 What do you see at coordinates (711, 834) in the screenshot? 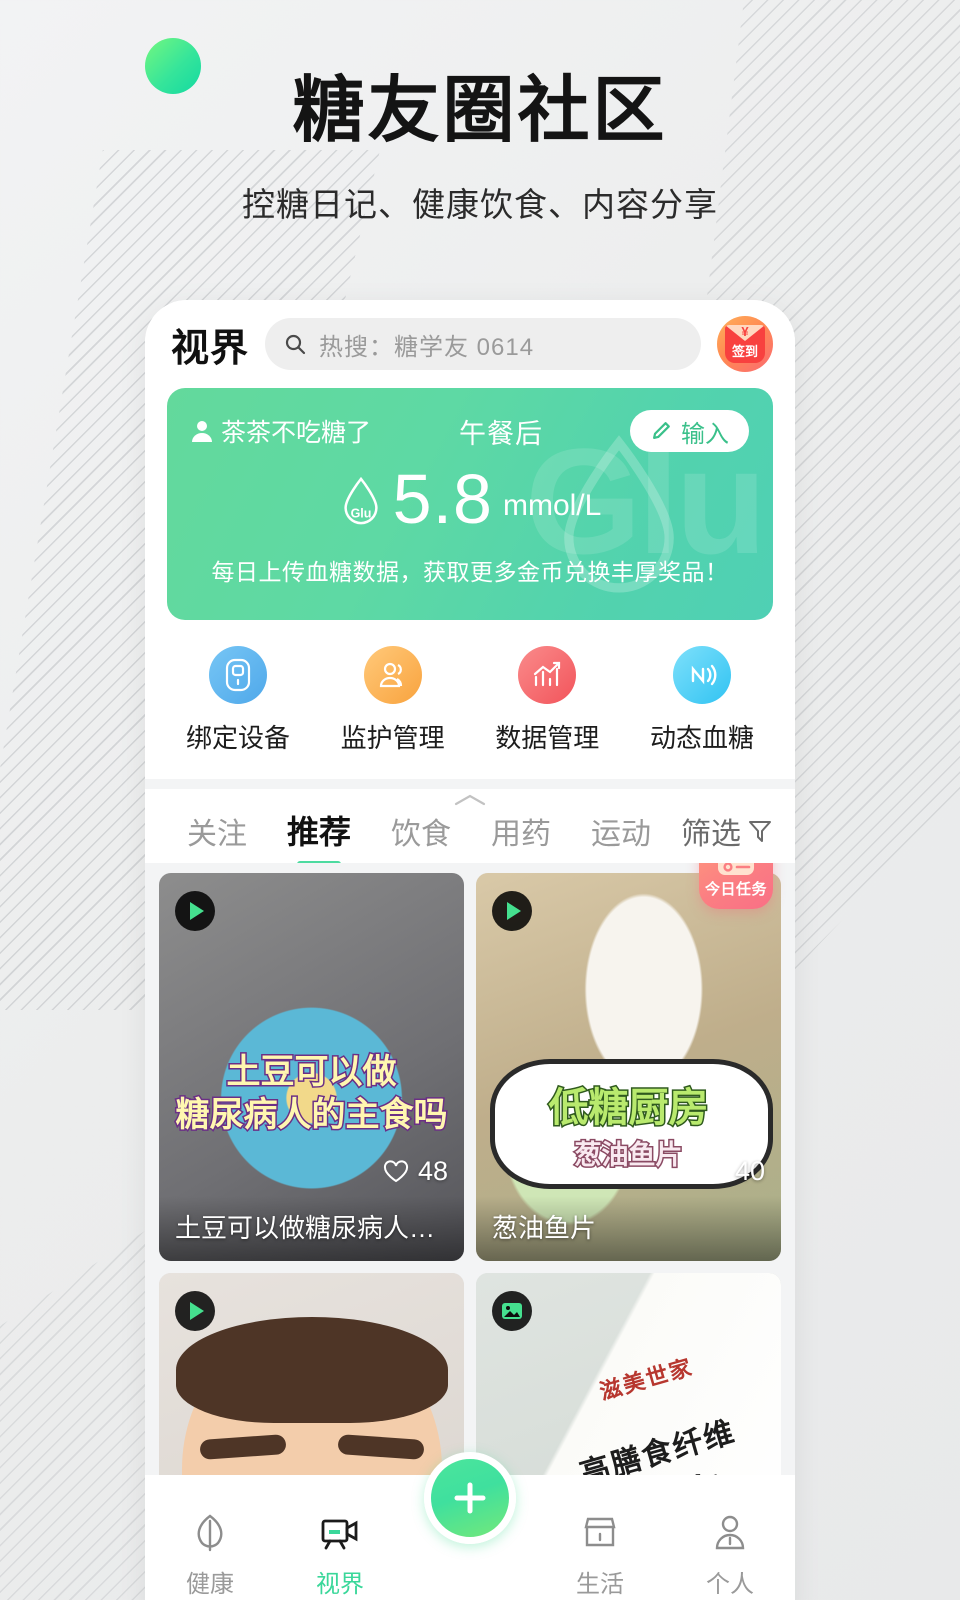
I see `filter-label: 筛选` at bounding box center [711, 834].